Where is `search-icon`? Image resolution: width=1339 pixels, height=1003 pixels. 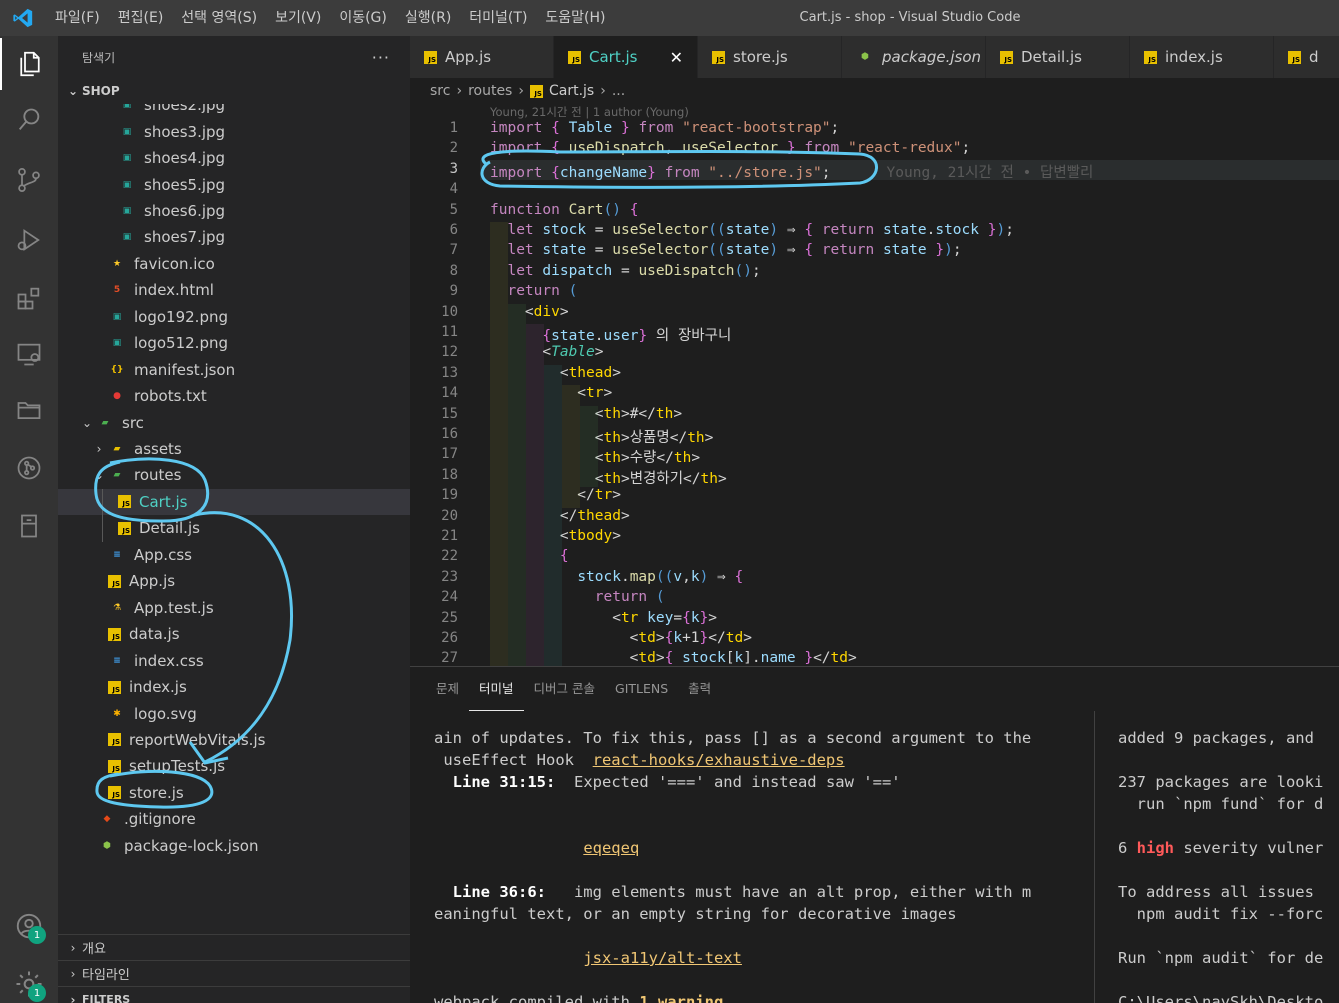 search-icon is located at coordinates (29, 120).